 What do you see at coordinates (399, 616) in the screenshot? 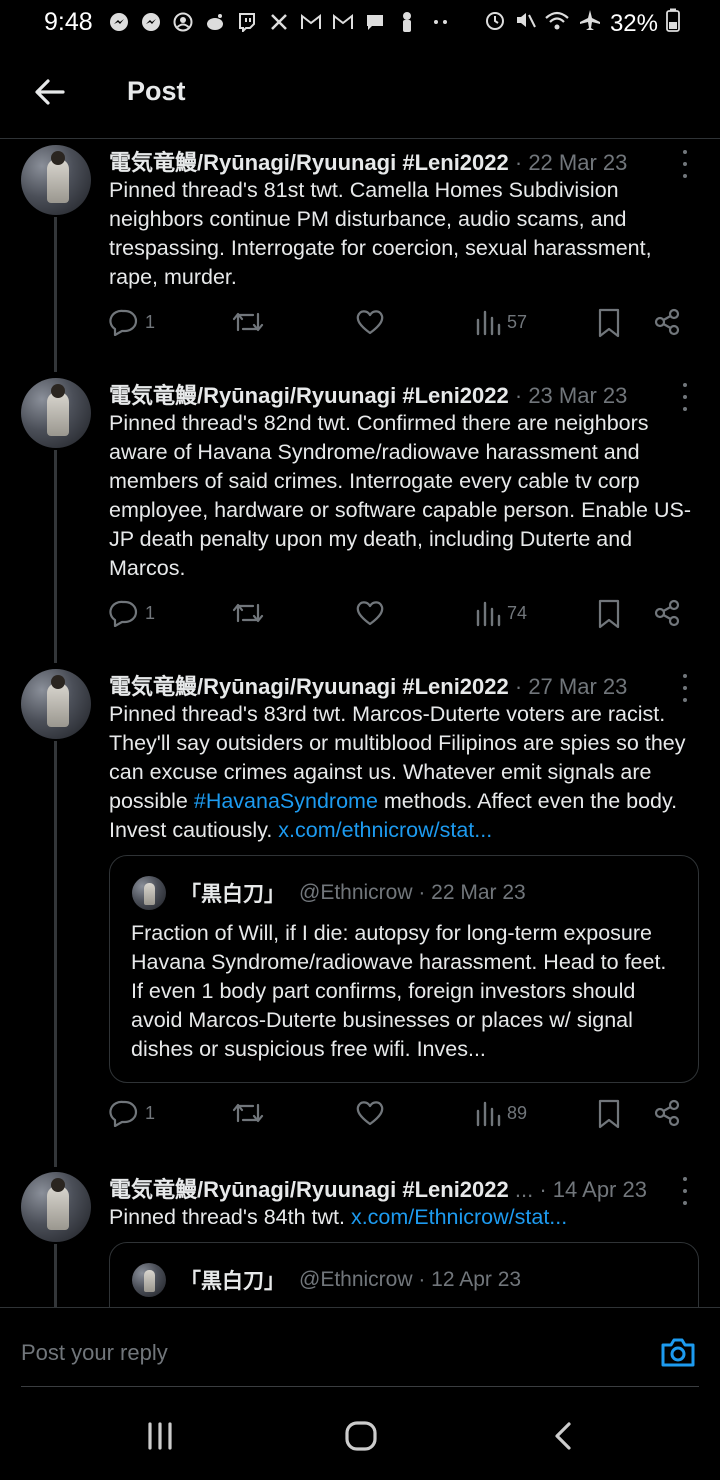
I see `action-bar: 1 74` at bounding box center [399, 616].